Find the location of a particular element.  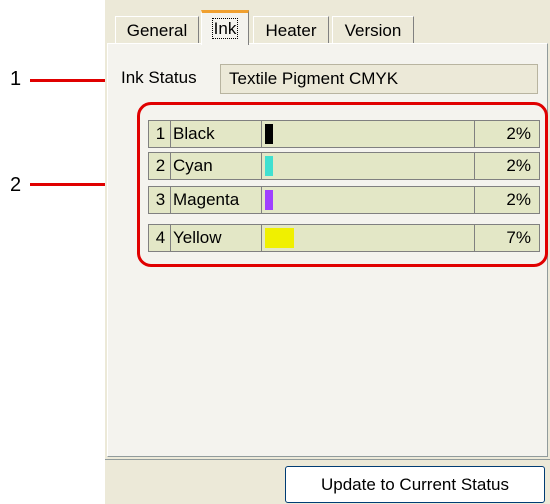

ink-row-black: 1 Black 2% is located at coordinates (344, 134).